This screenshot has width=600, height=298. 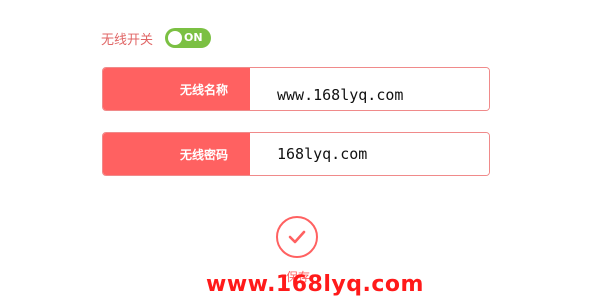 I want to click on password-input: 168lyq.com, so click(x=369, y=154).